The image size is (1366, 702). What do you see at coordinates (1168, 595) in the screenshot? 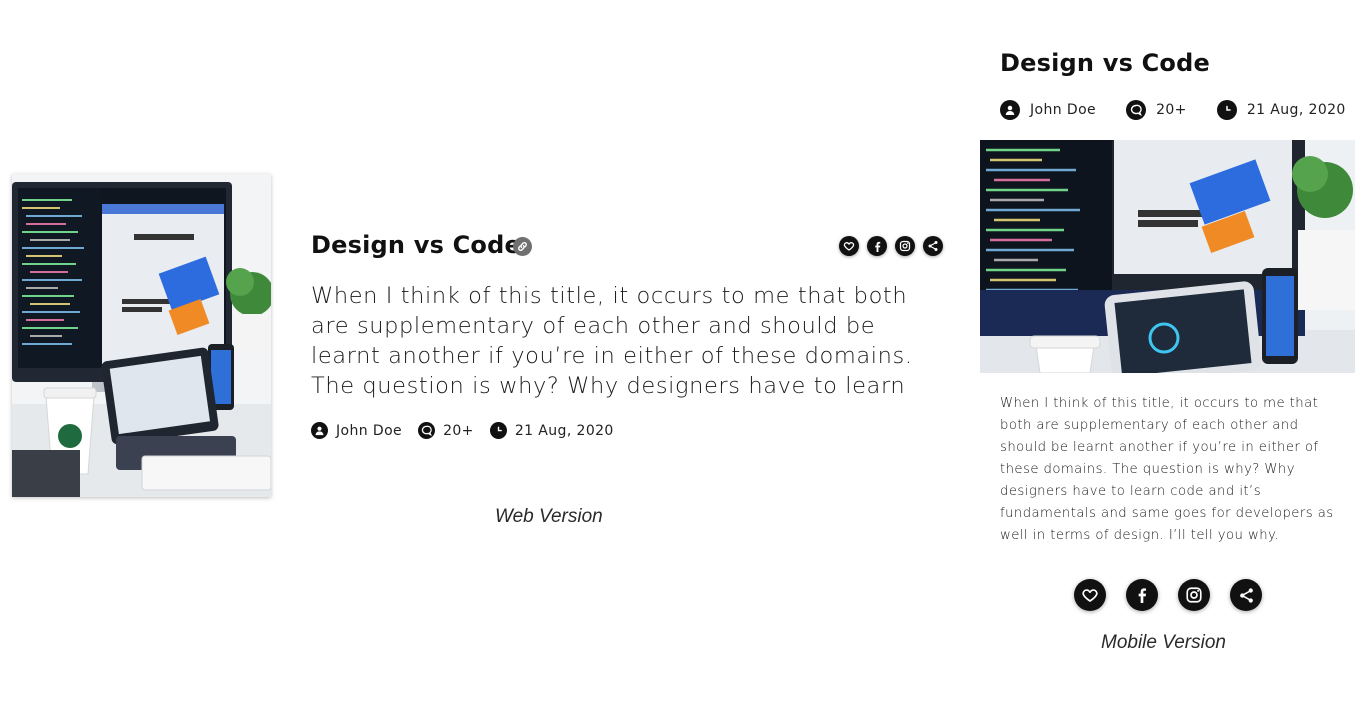
I see `mobile-action-bar` at bounding box center [1168, 595].